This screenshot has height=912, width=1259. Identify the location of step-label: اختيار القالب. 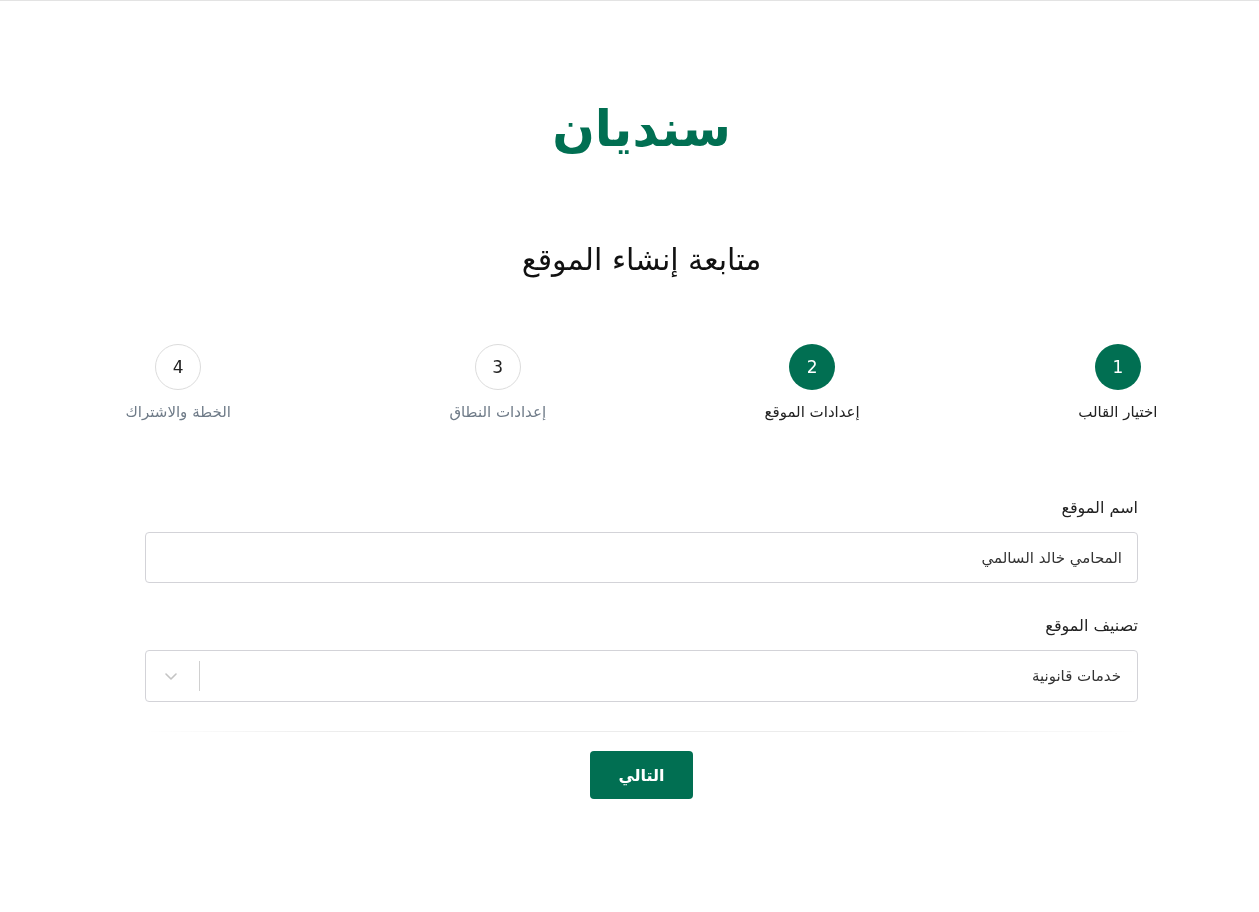
(1118, 412).